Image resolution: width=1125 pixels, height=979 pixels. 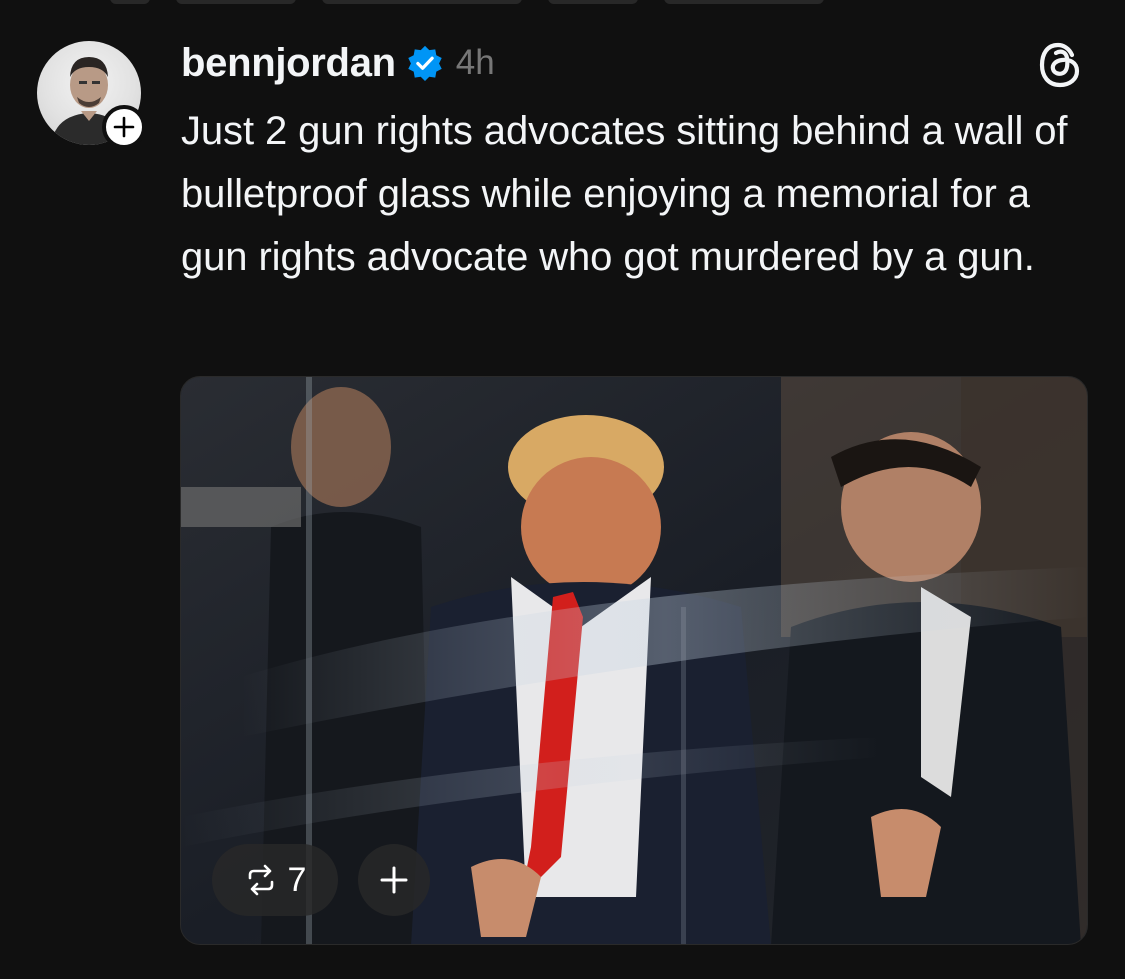 What do you see at coordinates (260, 880) in the screenshot?
I see `repost-icon` at bounding box center [260, 880].